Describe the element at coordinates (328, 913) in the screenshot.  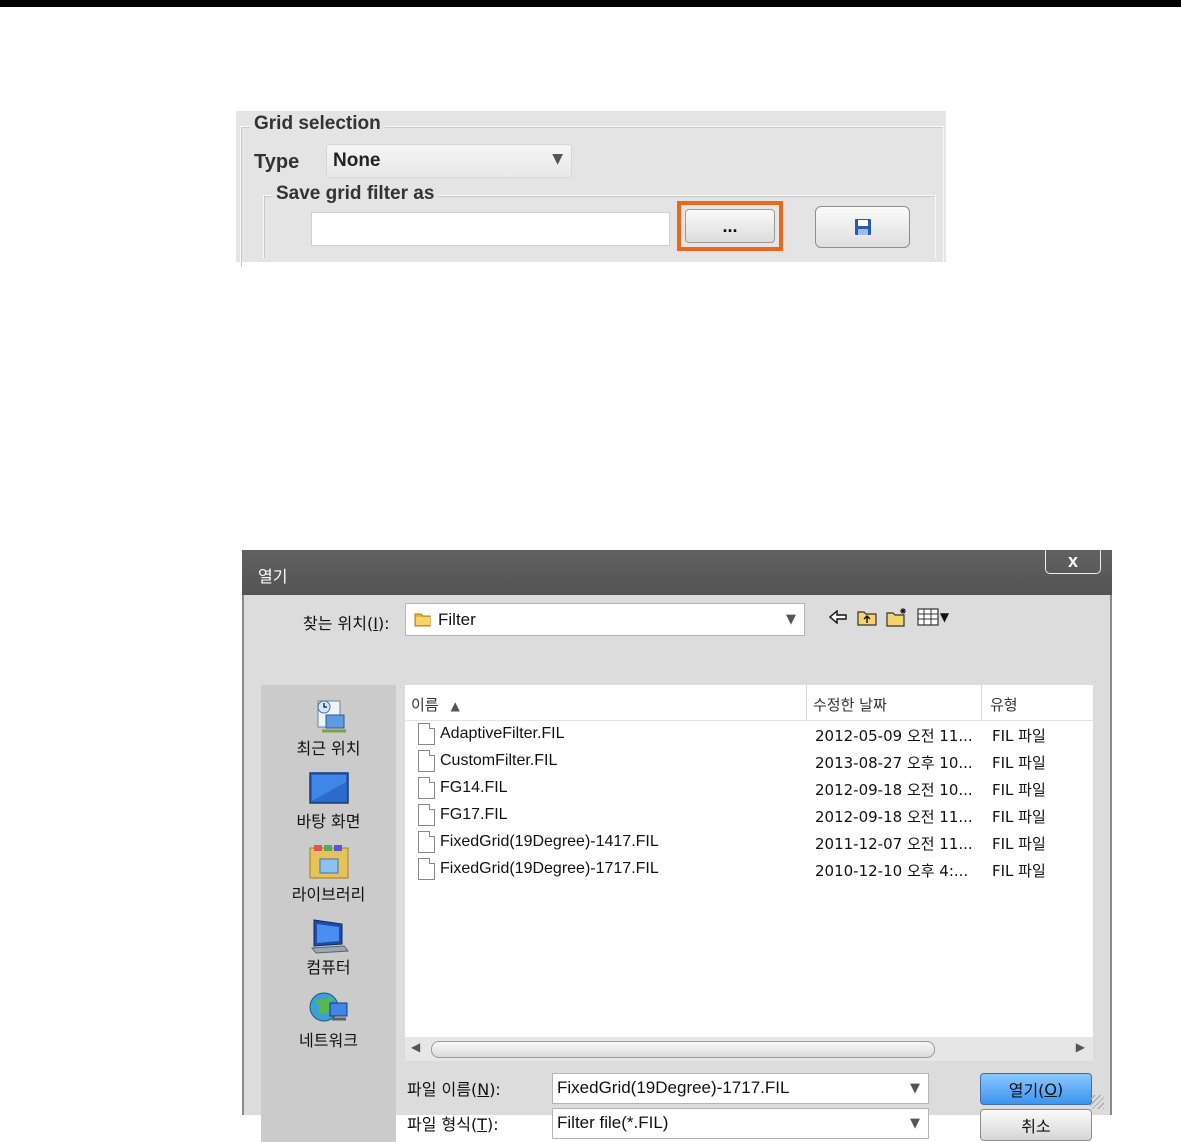
I see `places-bar: 최근 위치 바탕 화면 라이브러리 컴퓨터 네트워크` at that location.